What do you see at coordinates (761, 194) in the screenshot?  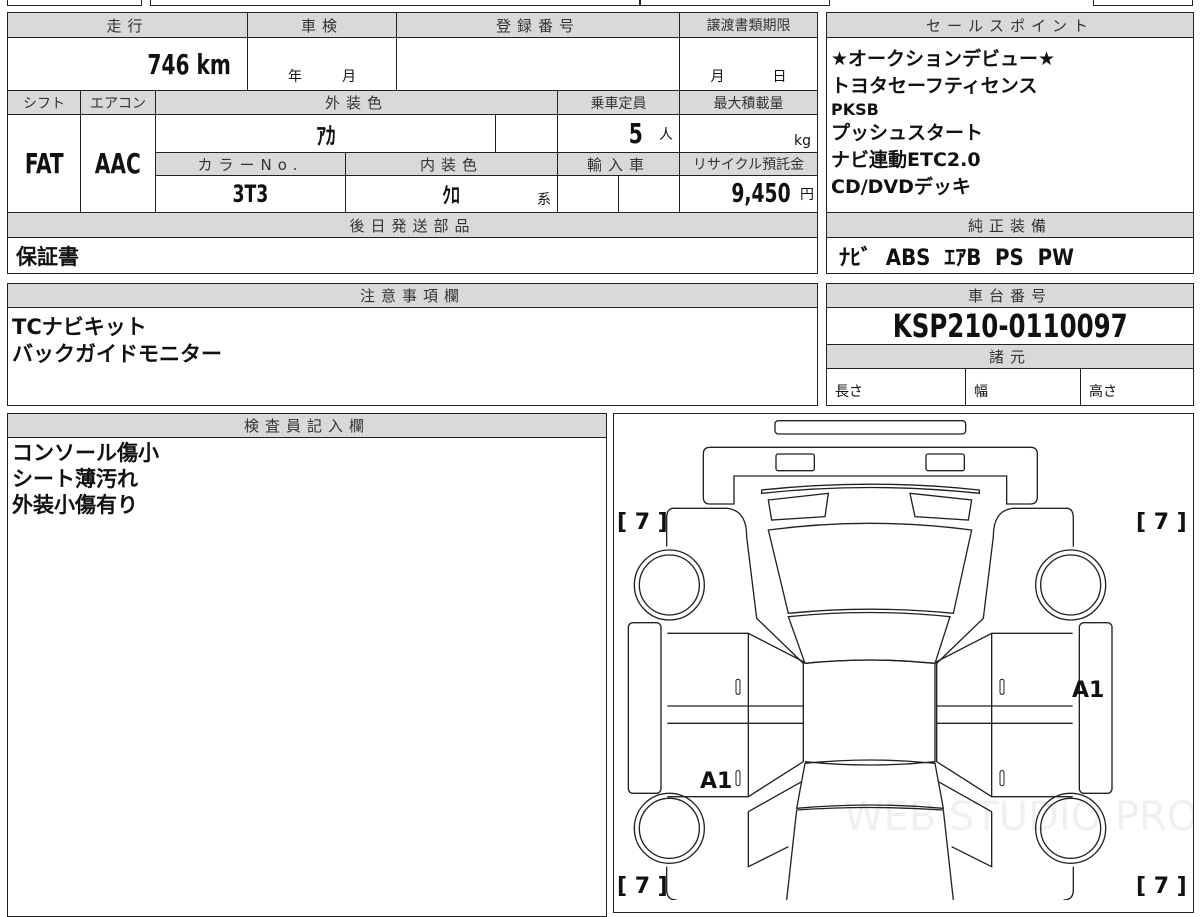 I see `recycle-amount: 9,450` at bounding box center [761, 194].